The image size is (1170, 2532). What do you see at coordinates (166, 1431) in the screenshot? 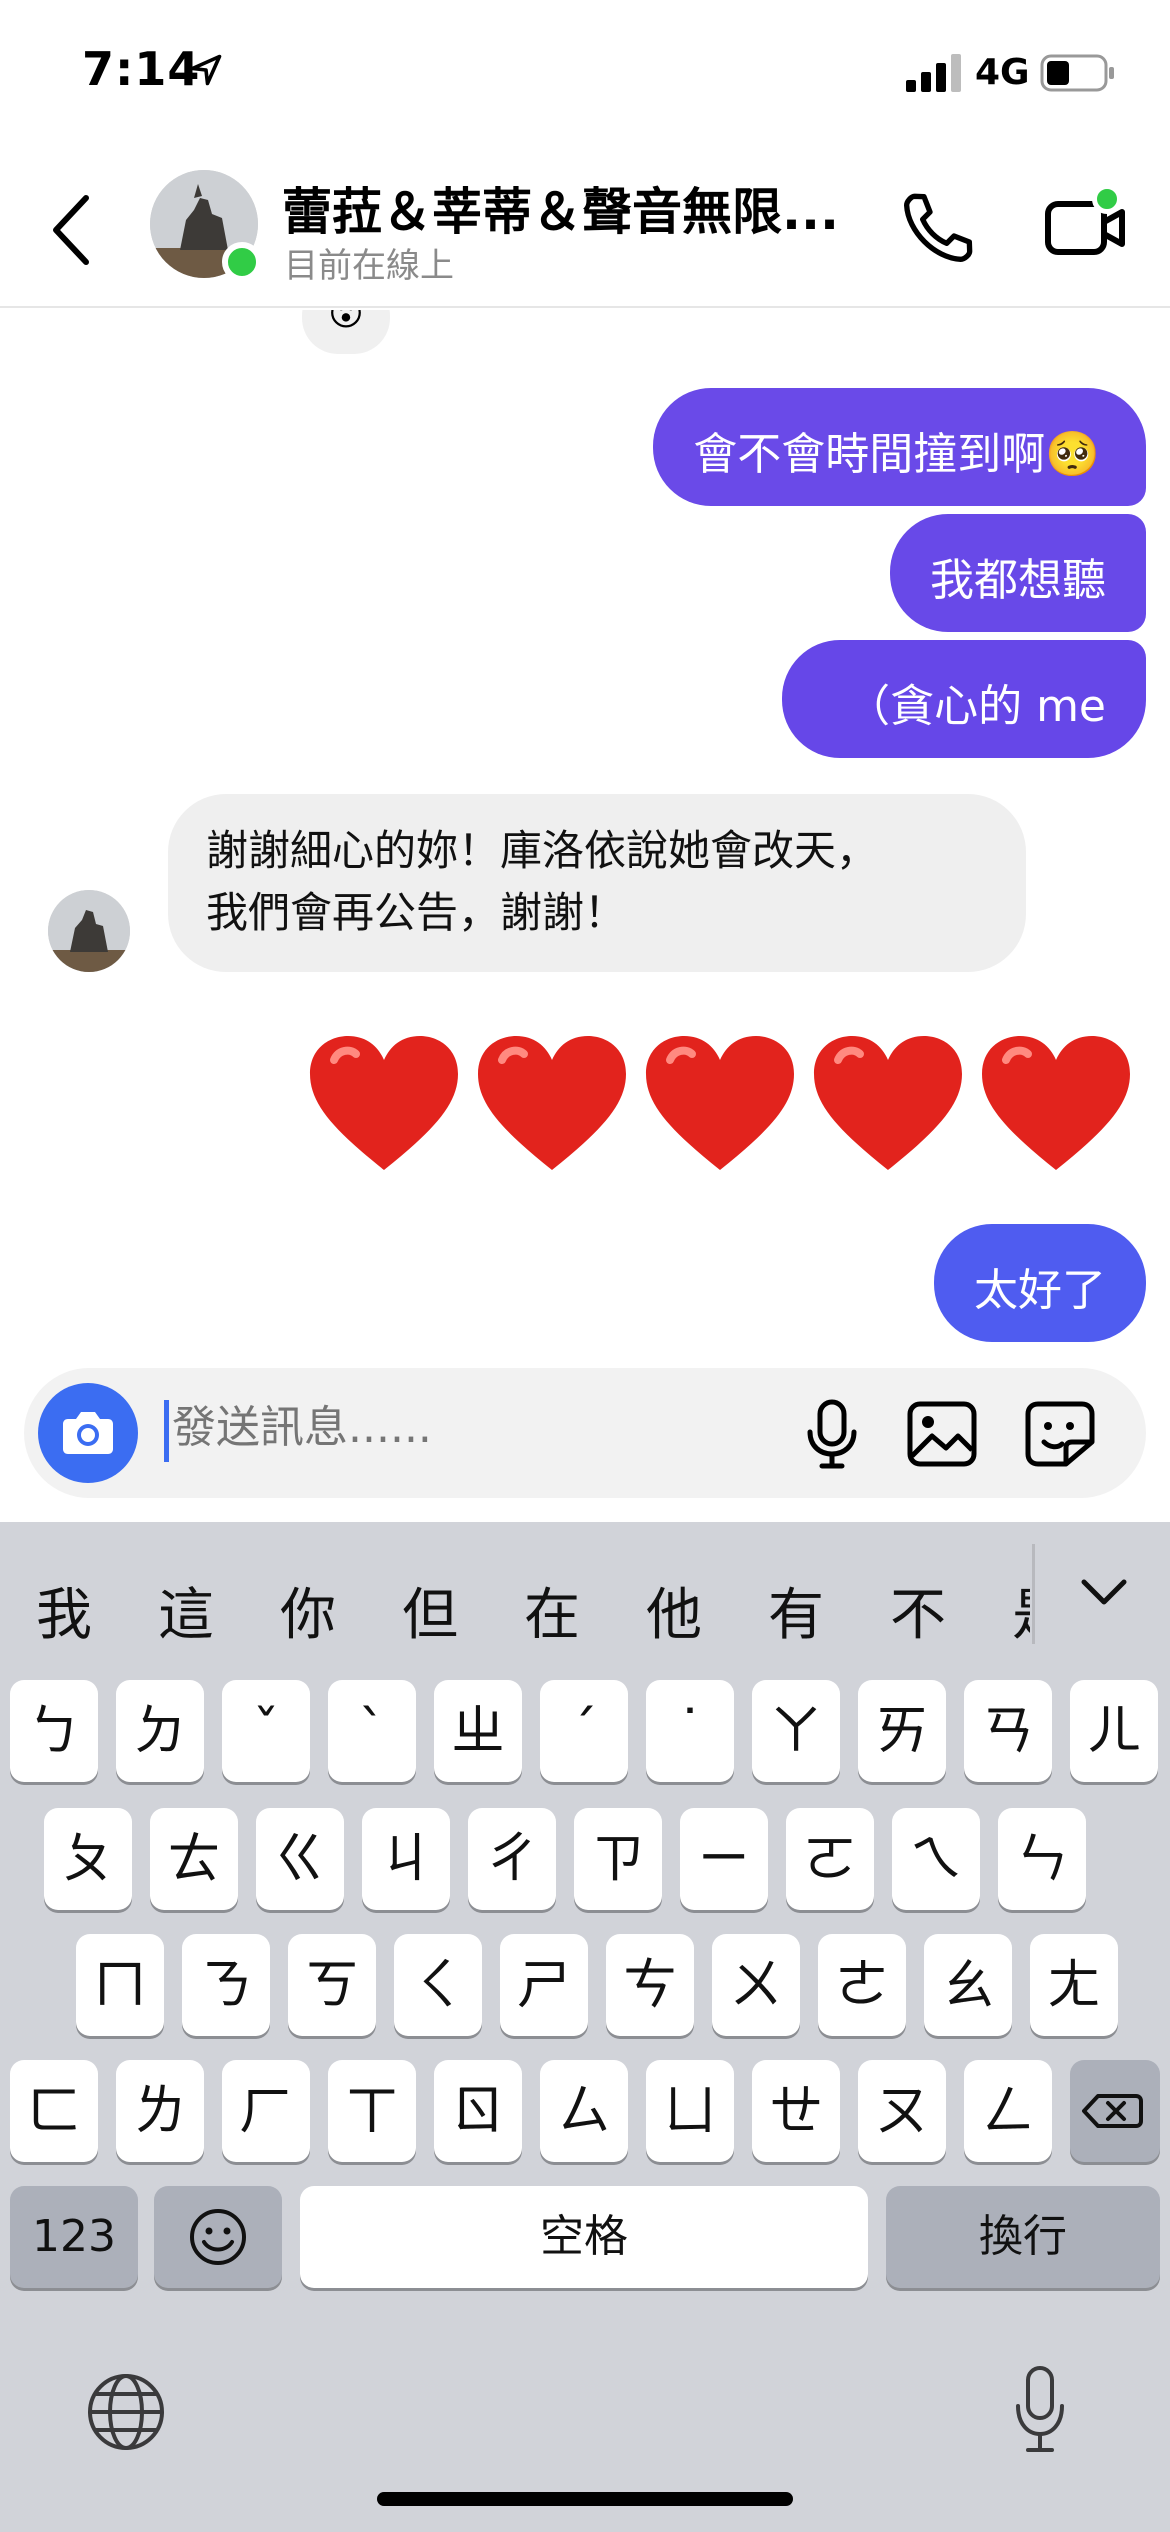
I see `text-caret` at bounding box center [166, 1431].